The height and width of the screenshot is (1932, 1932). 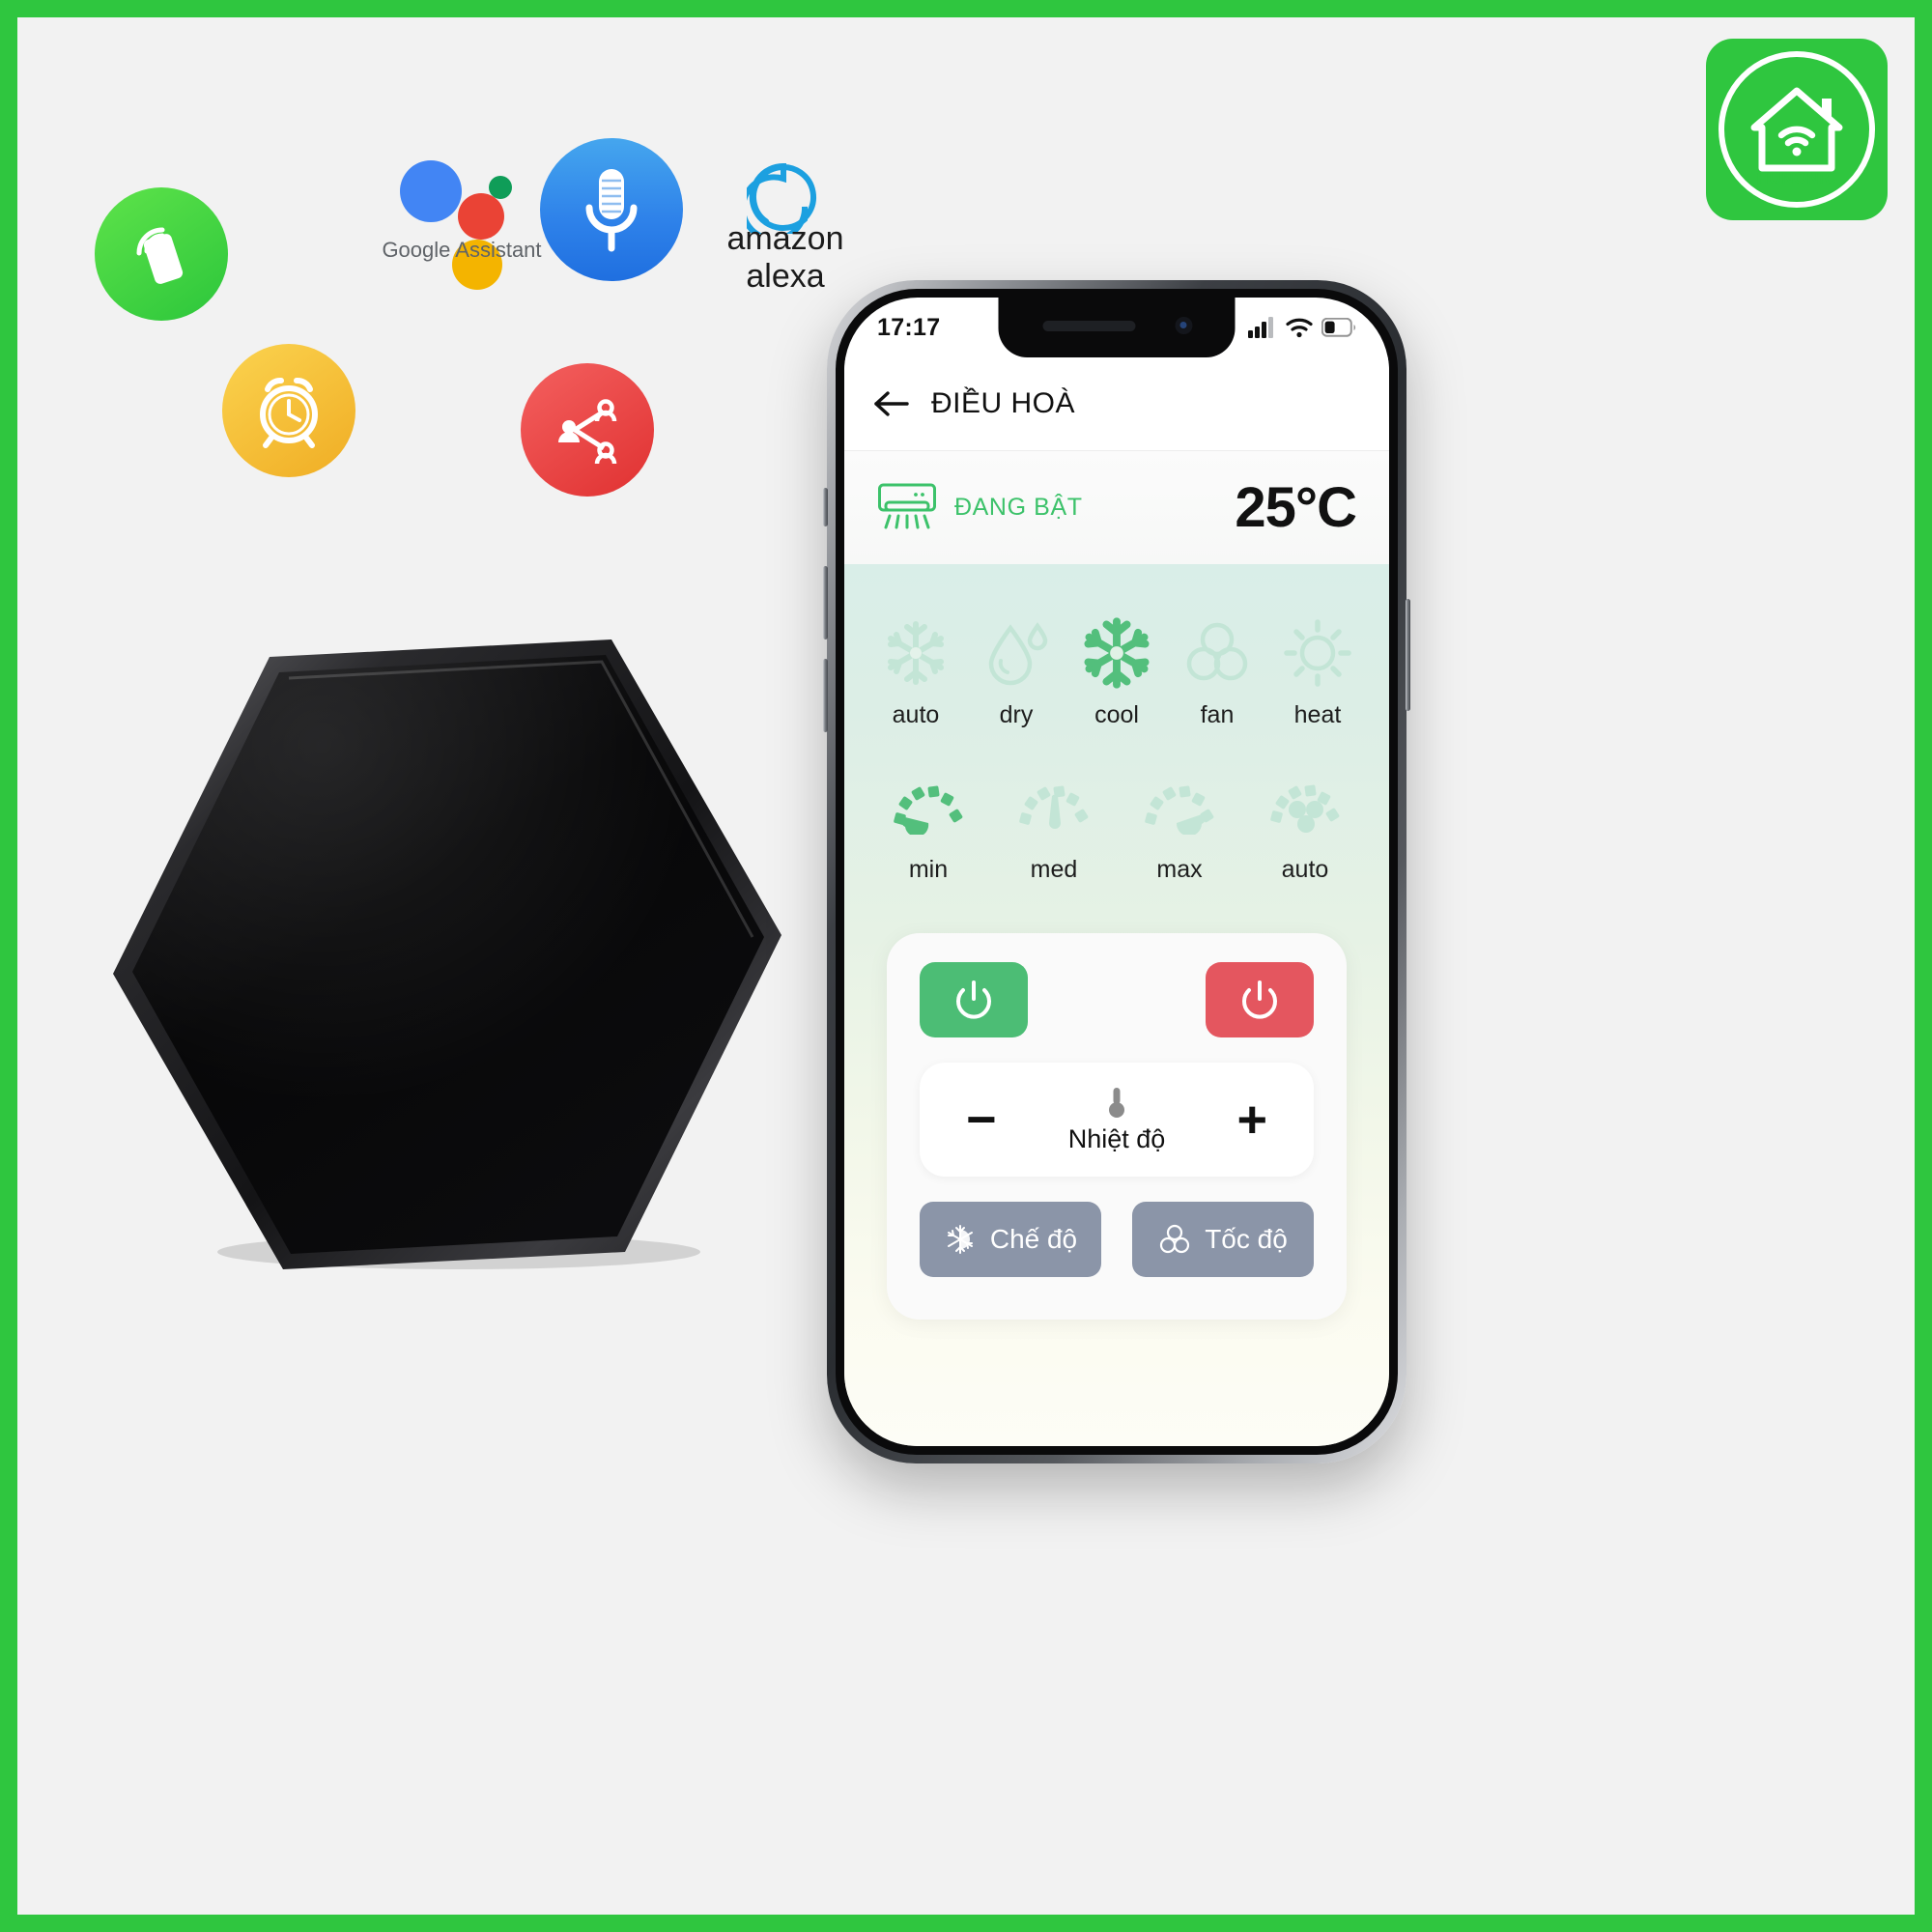 I want to click on battery-icon, so click(x=1338, y=327).